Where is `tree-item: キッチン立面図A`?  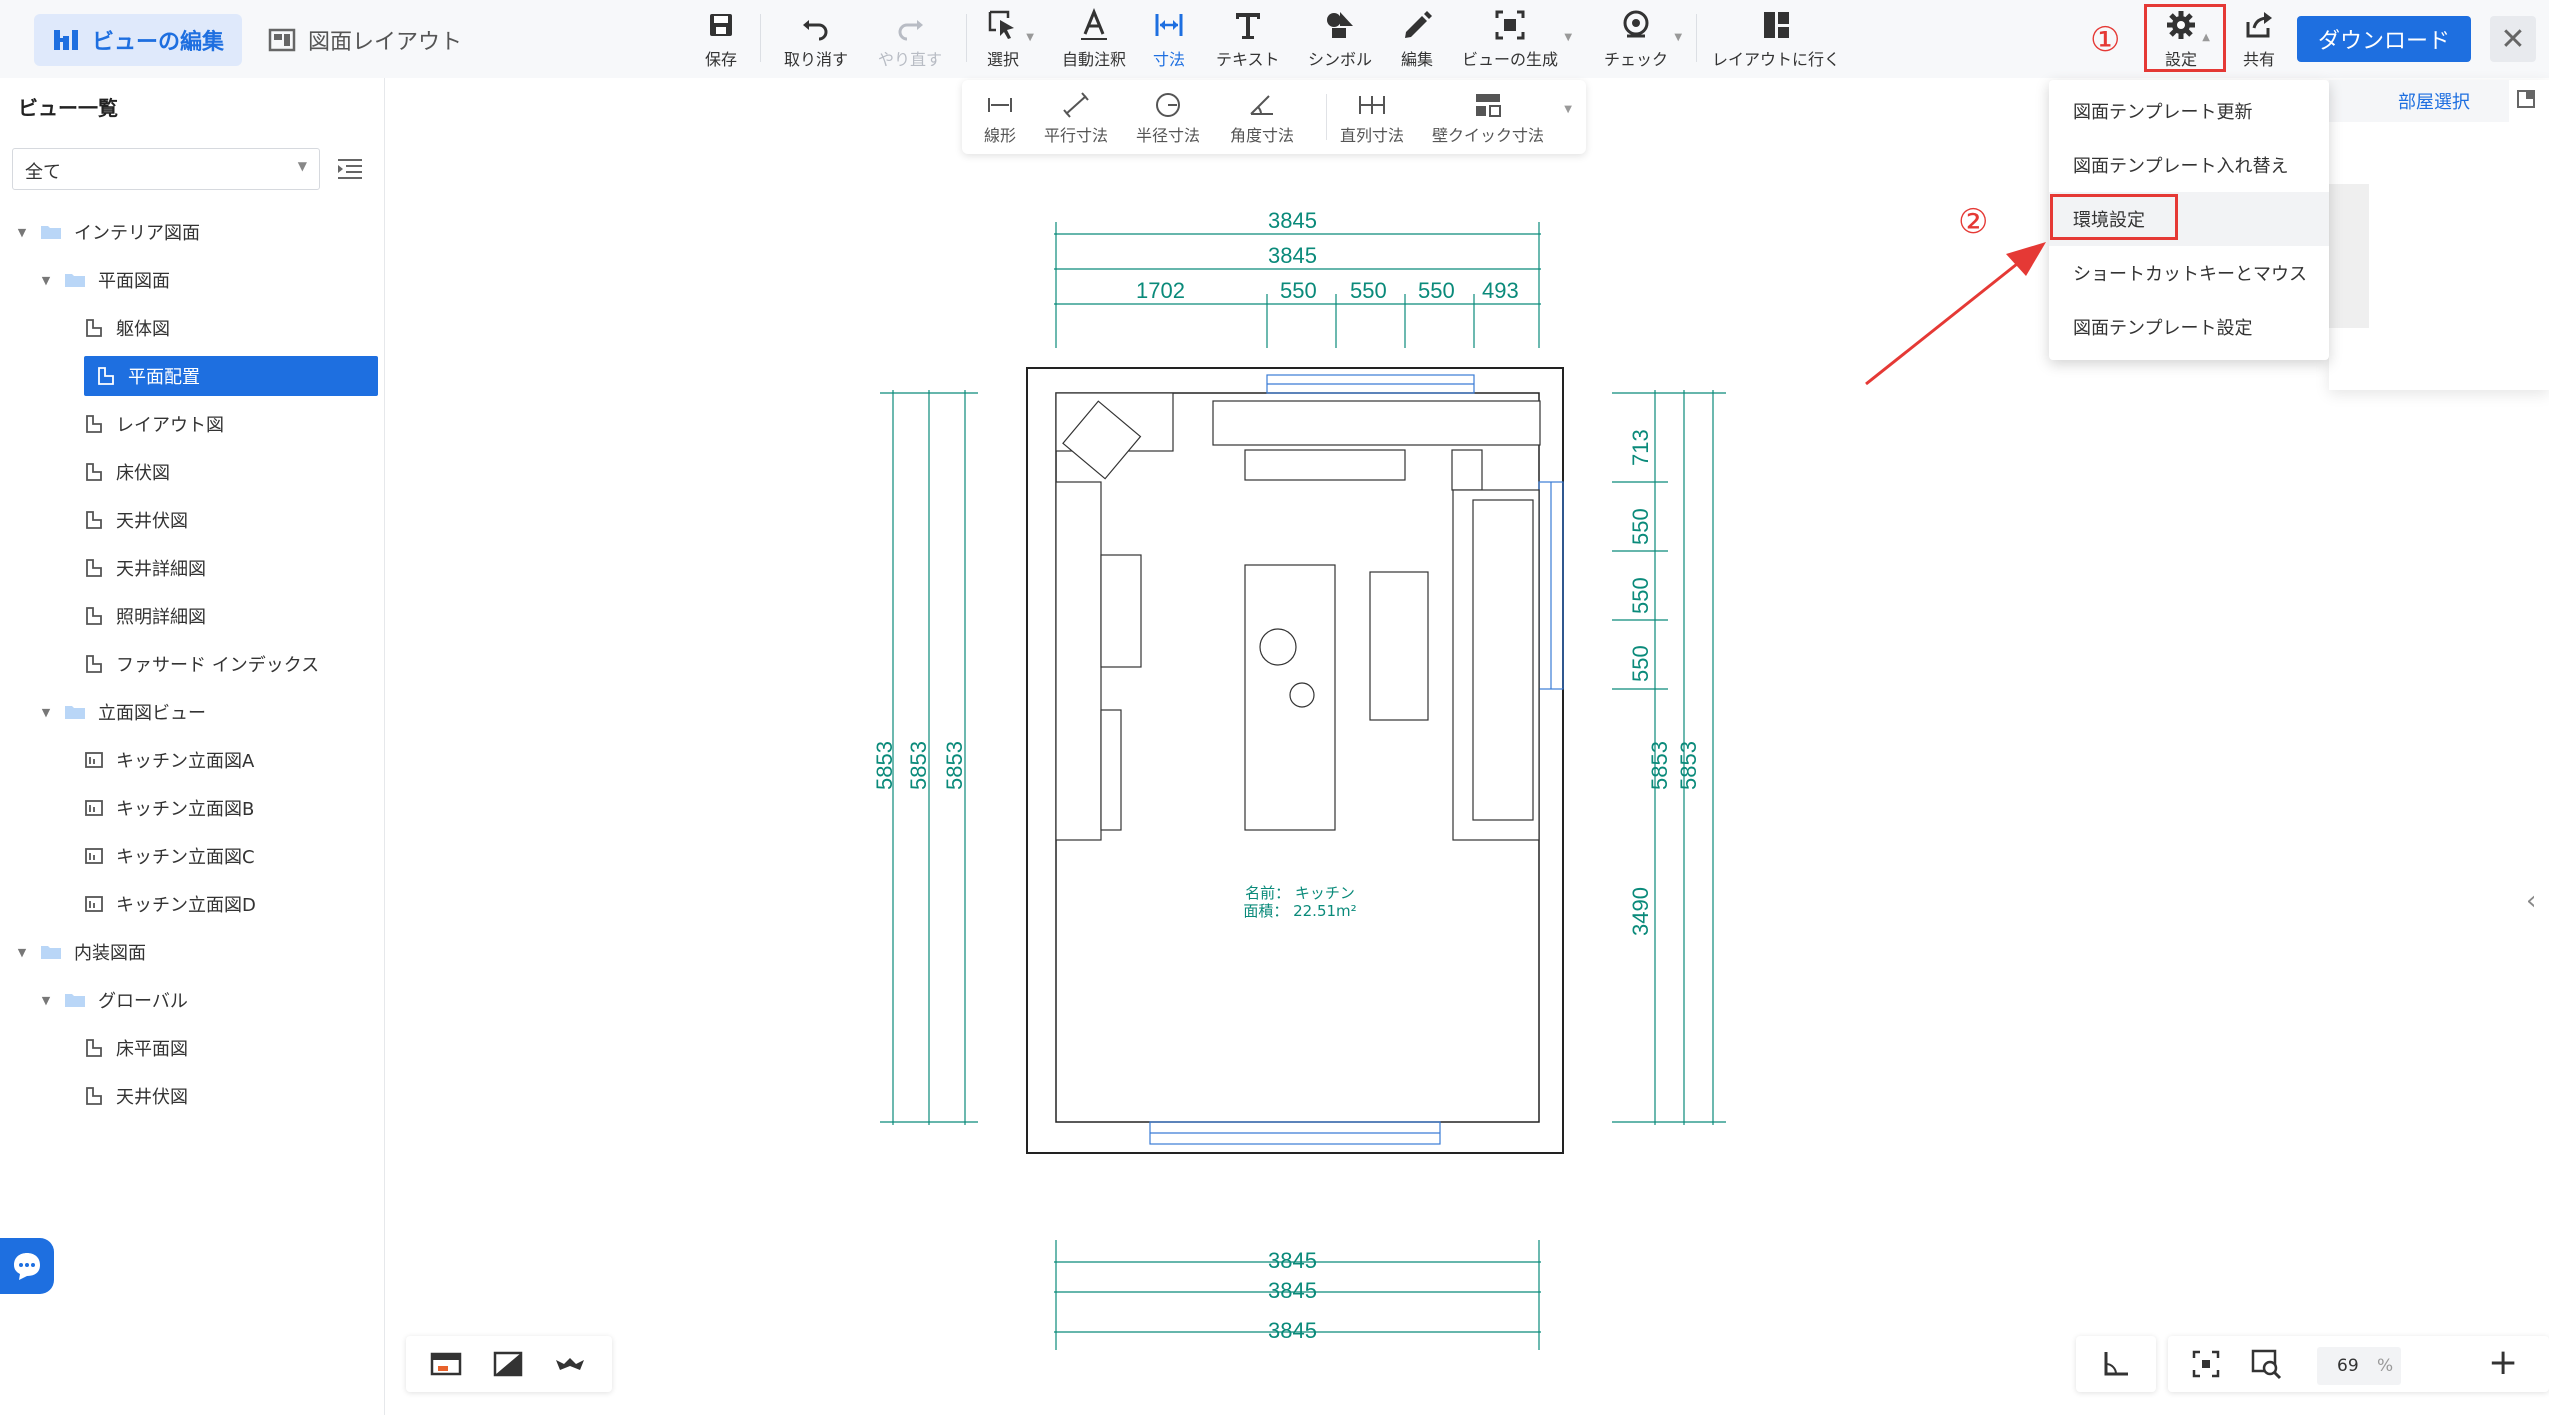
tree-item: キッチン立面図A is located at coordinates (169, 760).